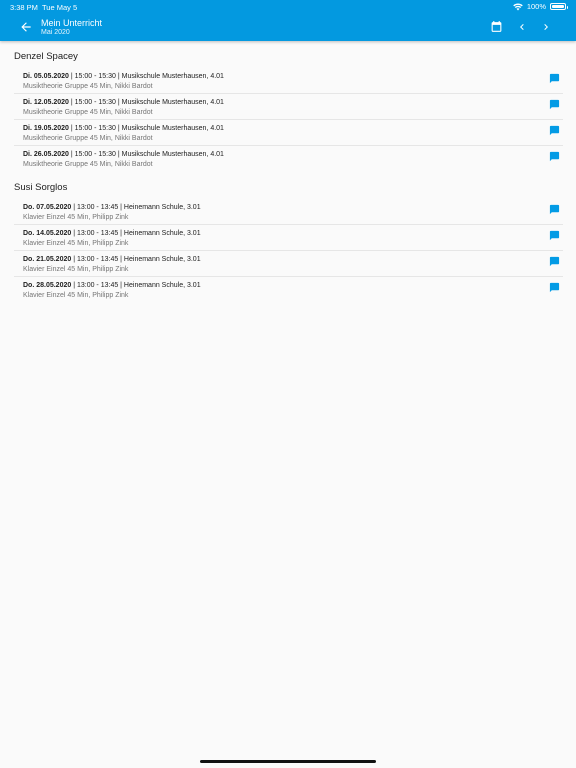 This screenshot has height=768, width=576. I want to click on arrow-back-icon, so click(26, 27).